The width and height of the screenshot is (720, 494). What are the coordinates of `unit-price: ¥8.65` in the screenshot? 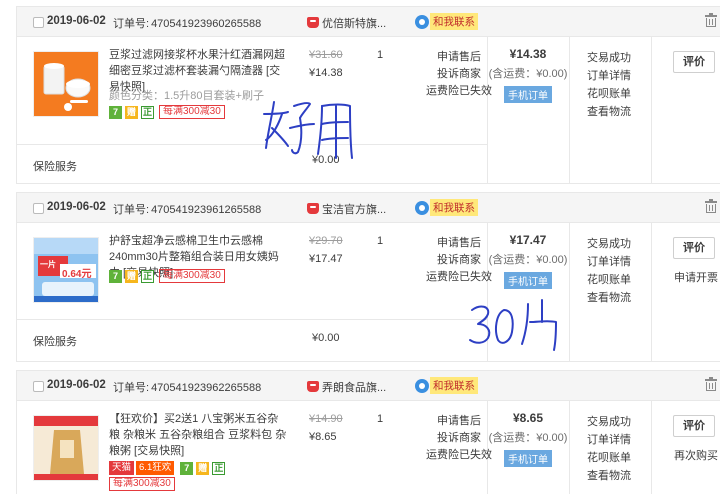 It's located at (323, 437).